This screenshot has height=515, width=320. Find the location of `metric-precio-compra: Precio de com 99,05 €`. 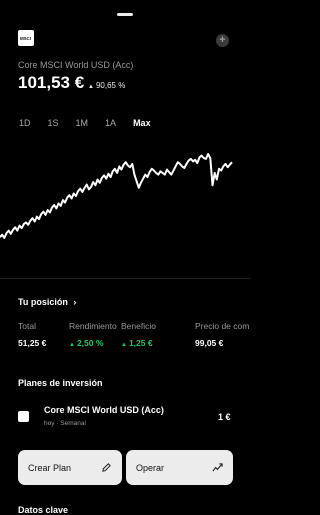

metric-precio-compra: Precio de com 99,05 € is located at coordinates (222, 334).